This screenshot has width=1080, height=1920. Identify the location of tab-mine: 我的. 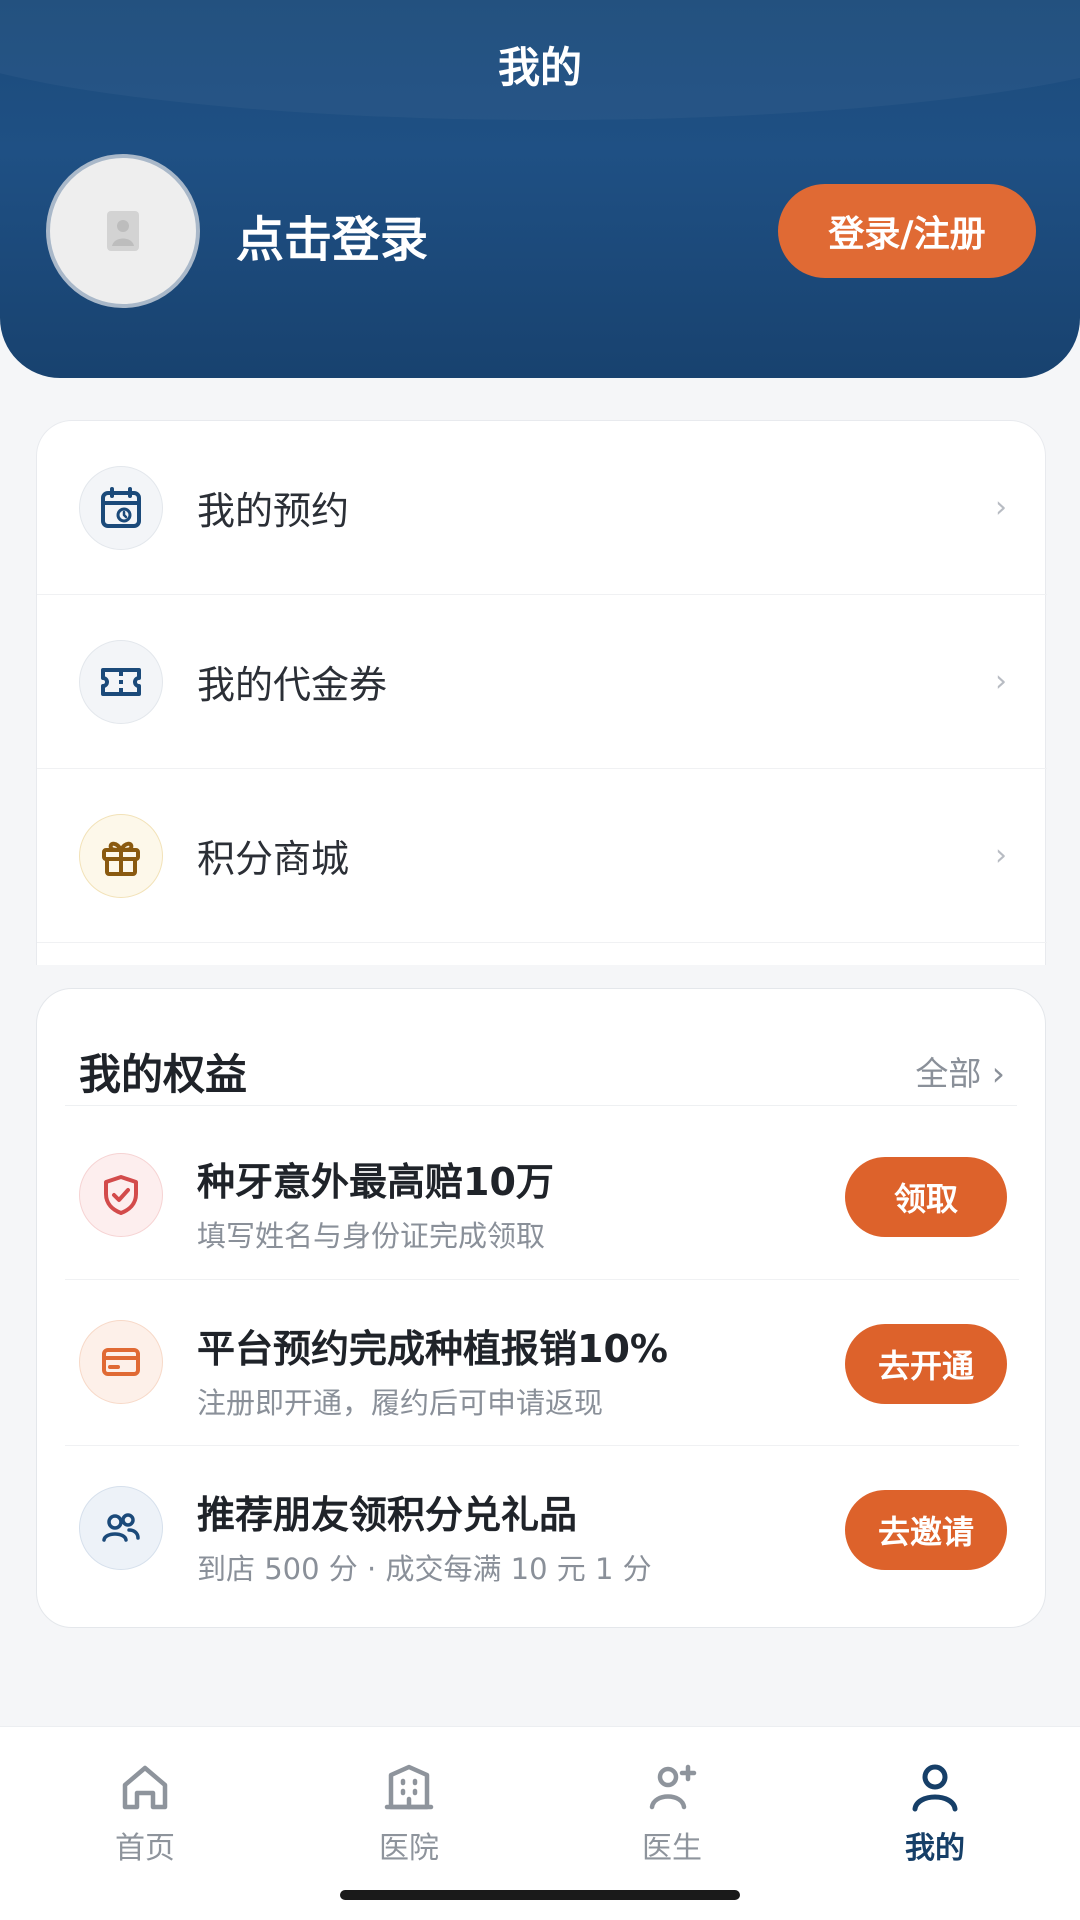
(935, 1817).